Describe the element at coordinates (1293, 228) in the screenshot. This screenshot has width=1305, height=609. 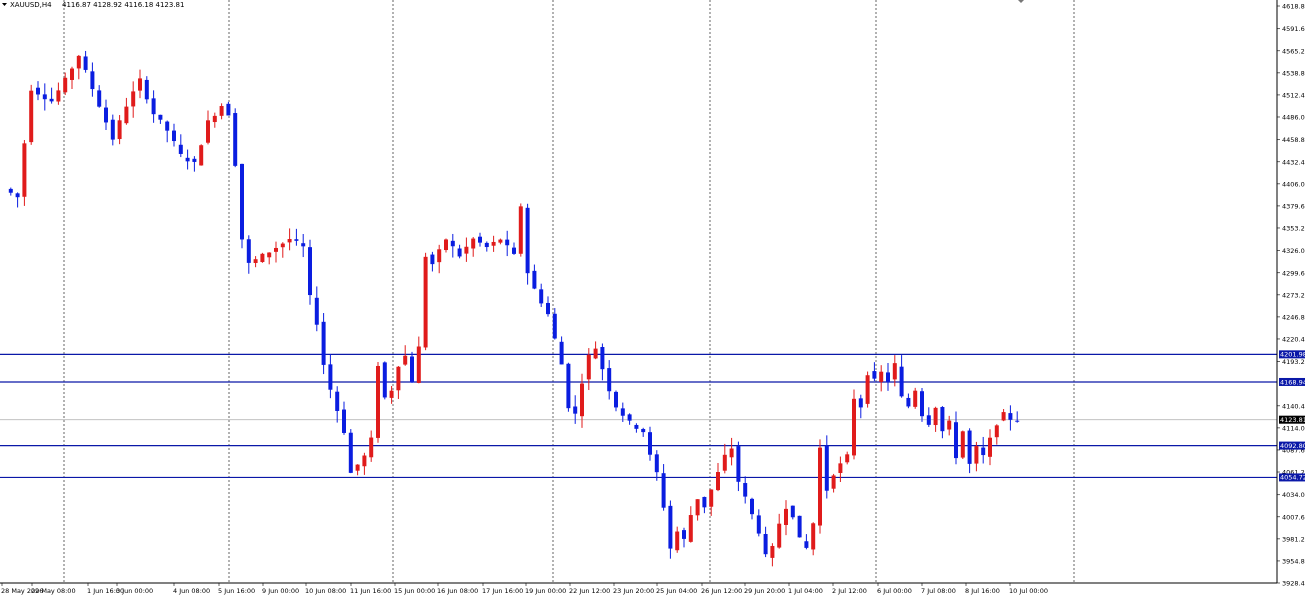
I see `price-tick-label: 4353.20` at that location.